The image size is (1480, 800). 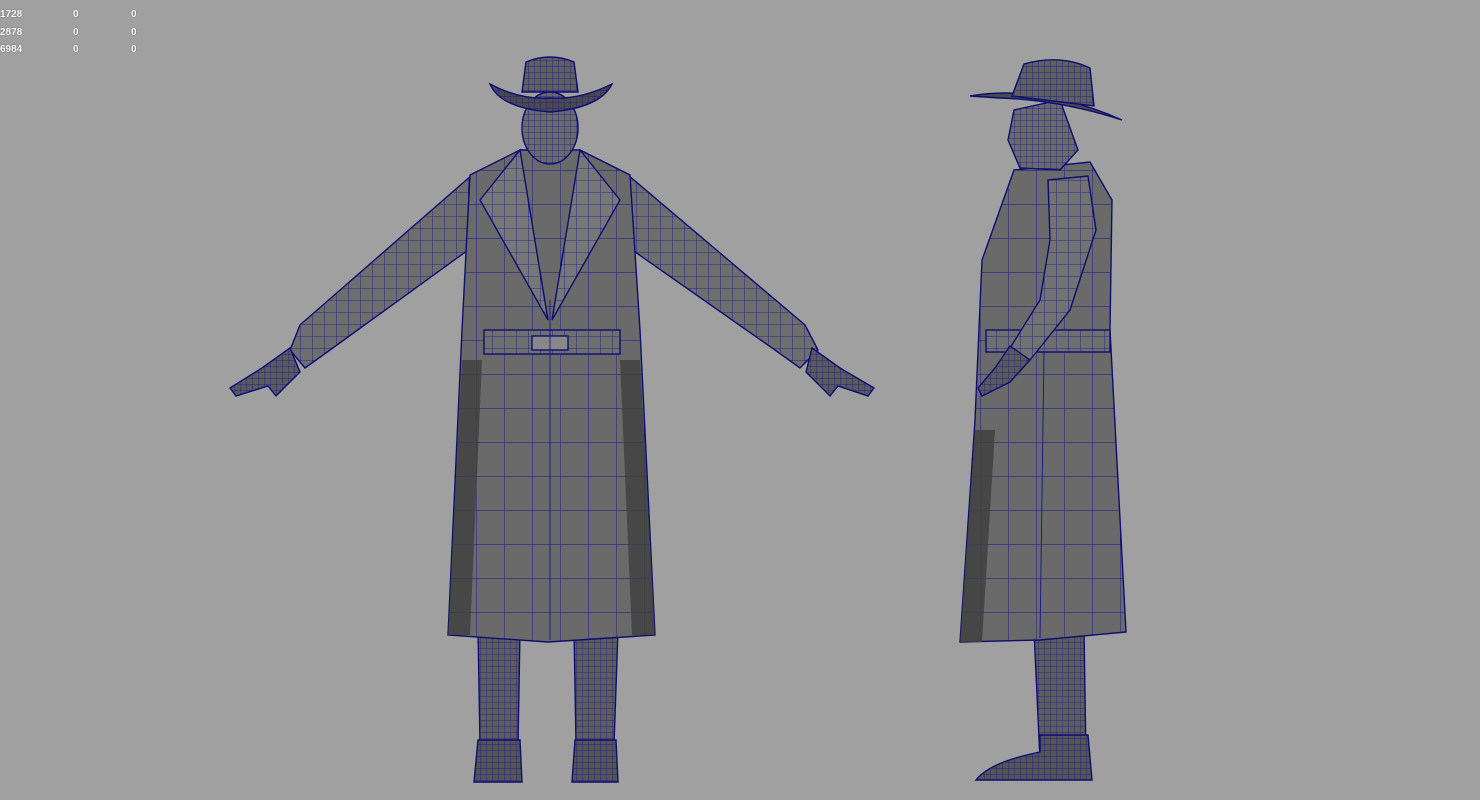 What do you see at coordinates (1043, 402) in the screenshot?
I see `side-coat` at bounding box center [1043, 402].